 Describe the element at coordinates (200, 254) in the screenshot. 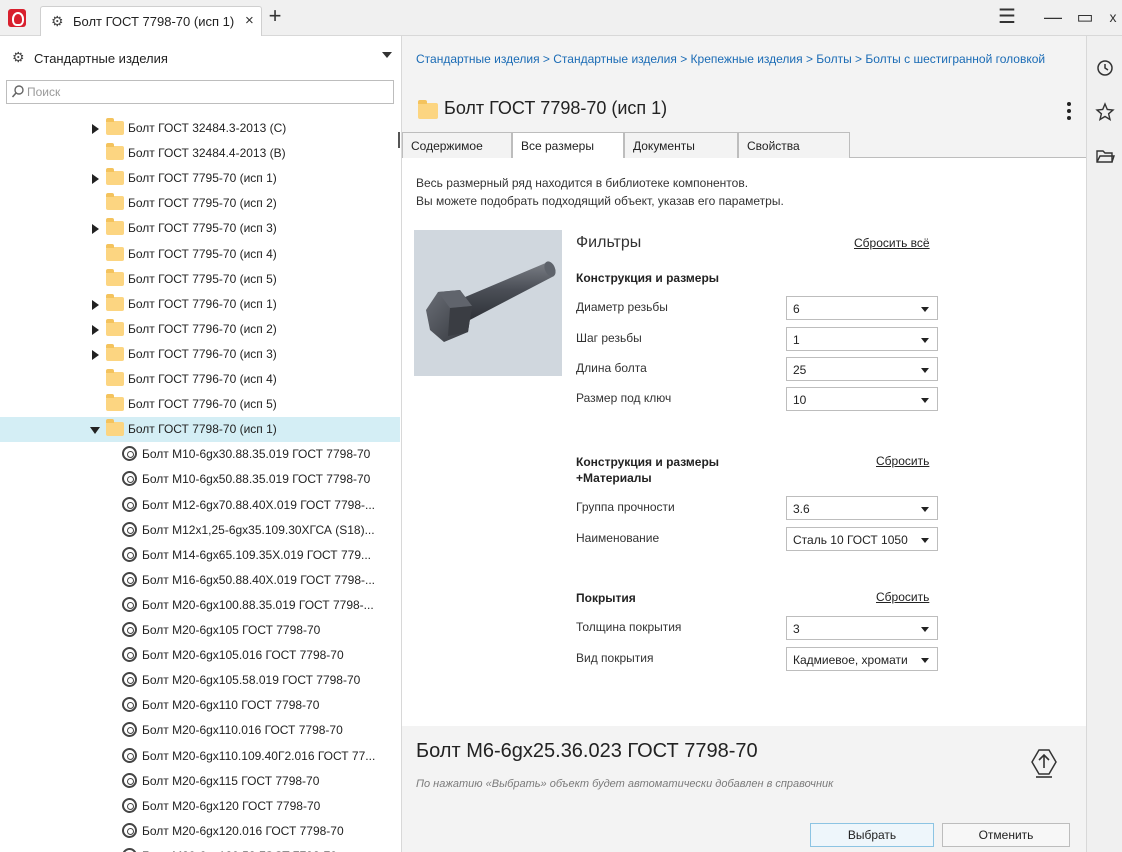

I see `tree-folder-item: Болт ГОСТ 7795-70 (исп 4)` at that location.